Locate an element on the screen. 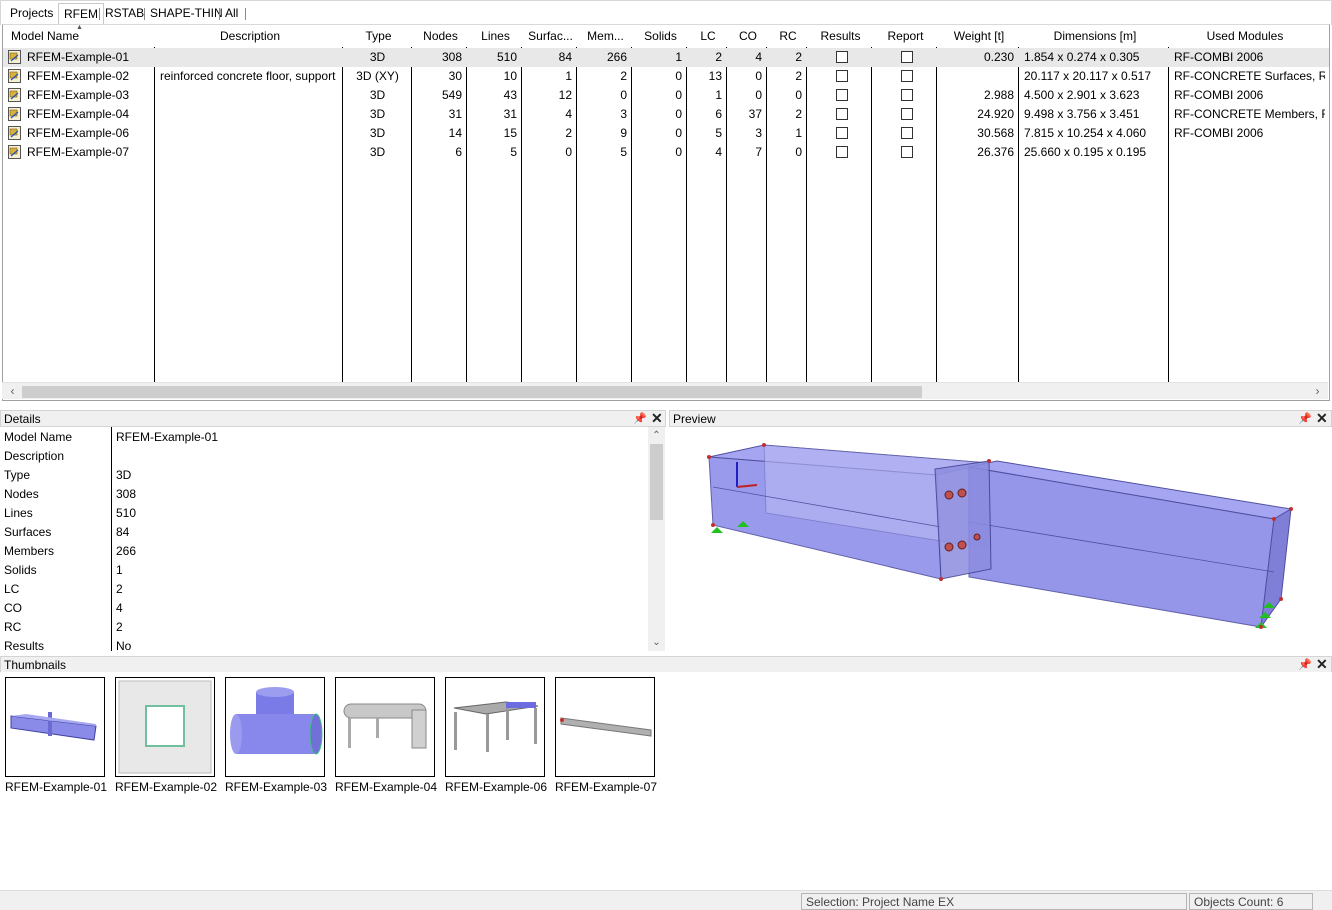 This screenshot has width=1332, height=910. thumbnail-item: RFEM-Example-07 is located at coordinates (606, 735).